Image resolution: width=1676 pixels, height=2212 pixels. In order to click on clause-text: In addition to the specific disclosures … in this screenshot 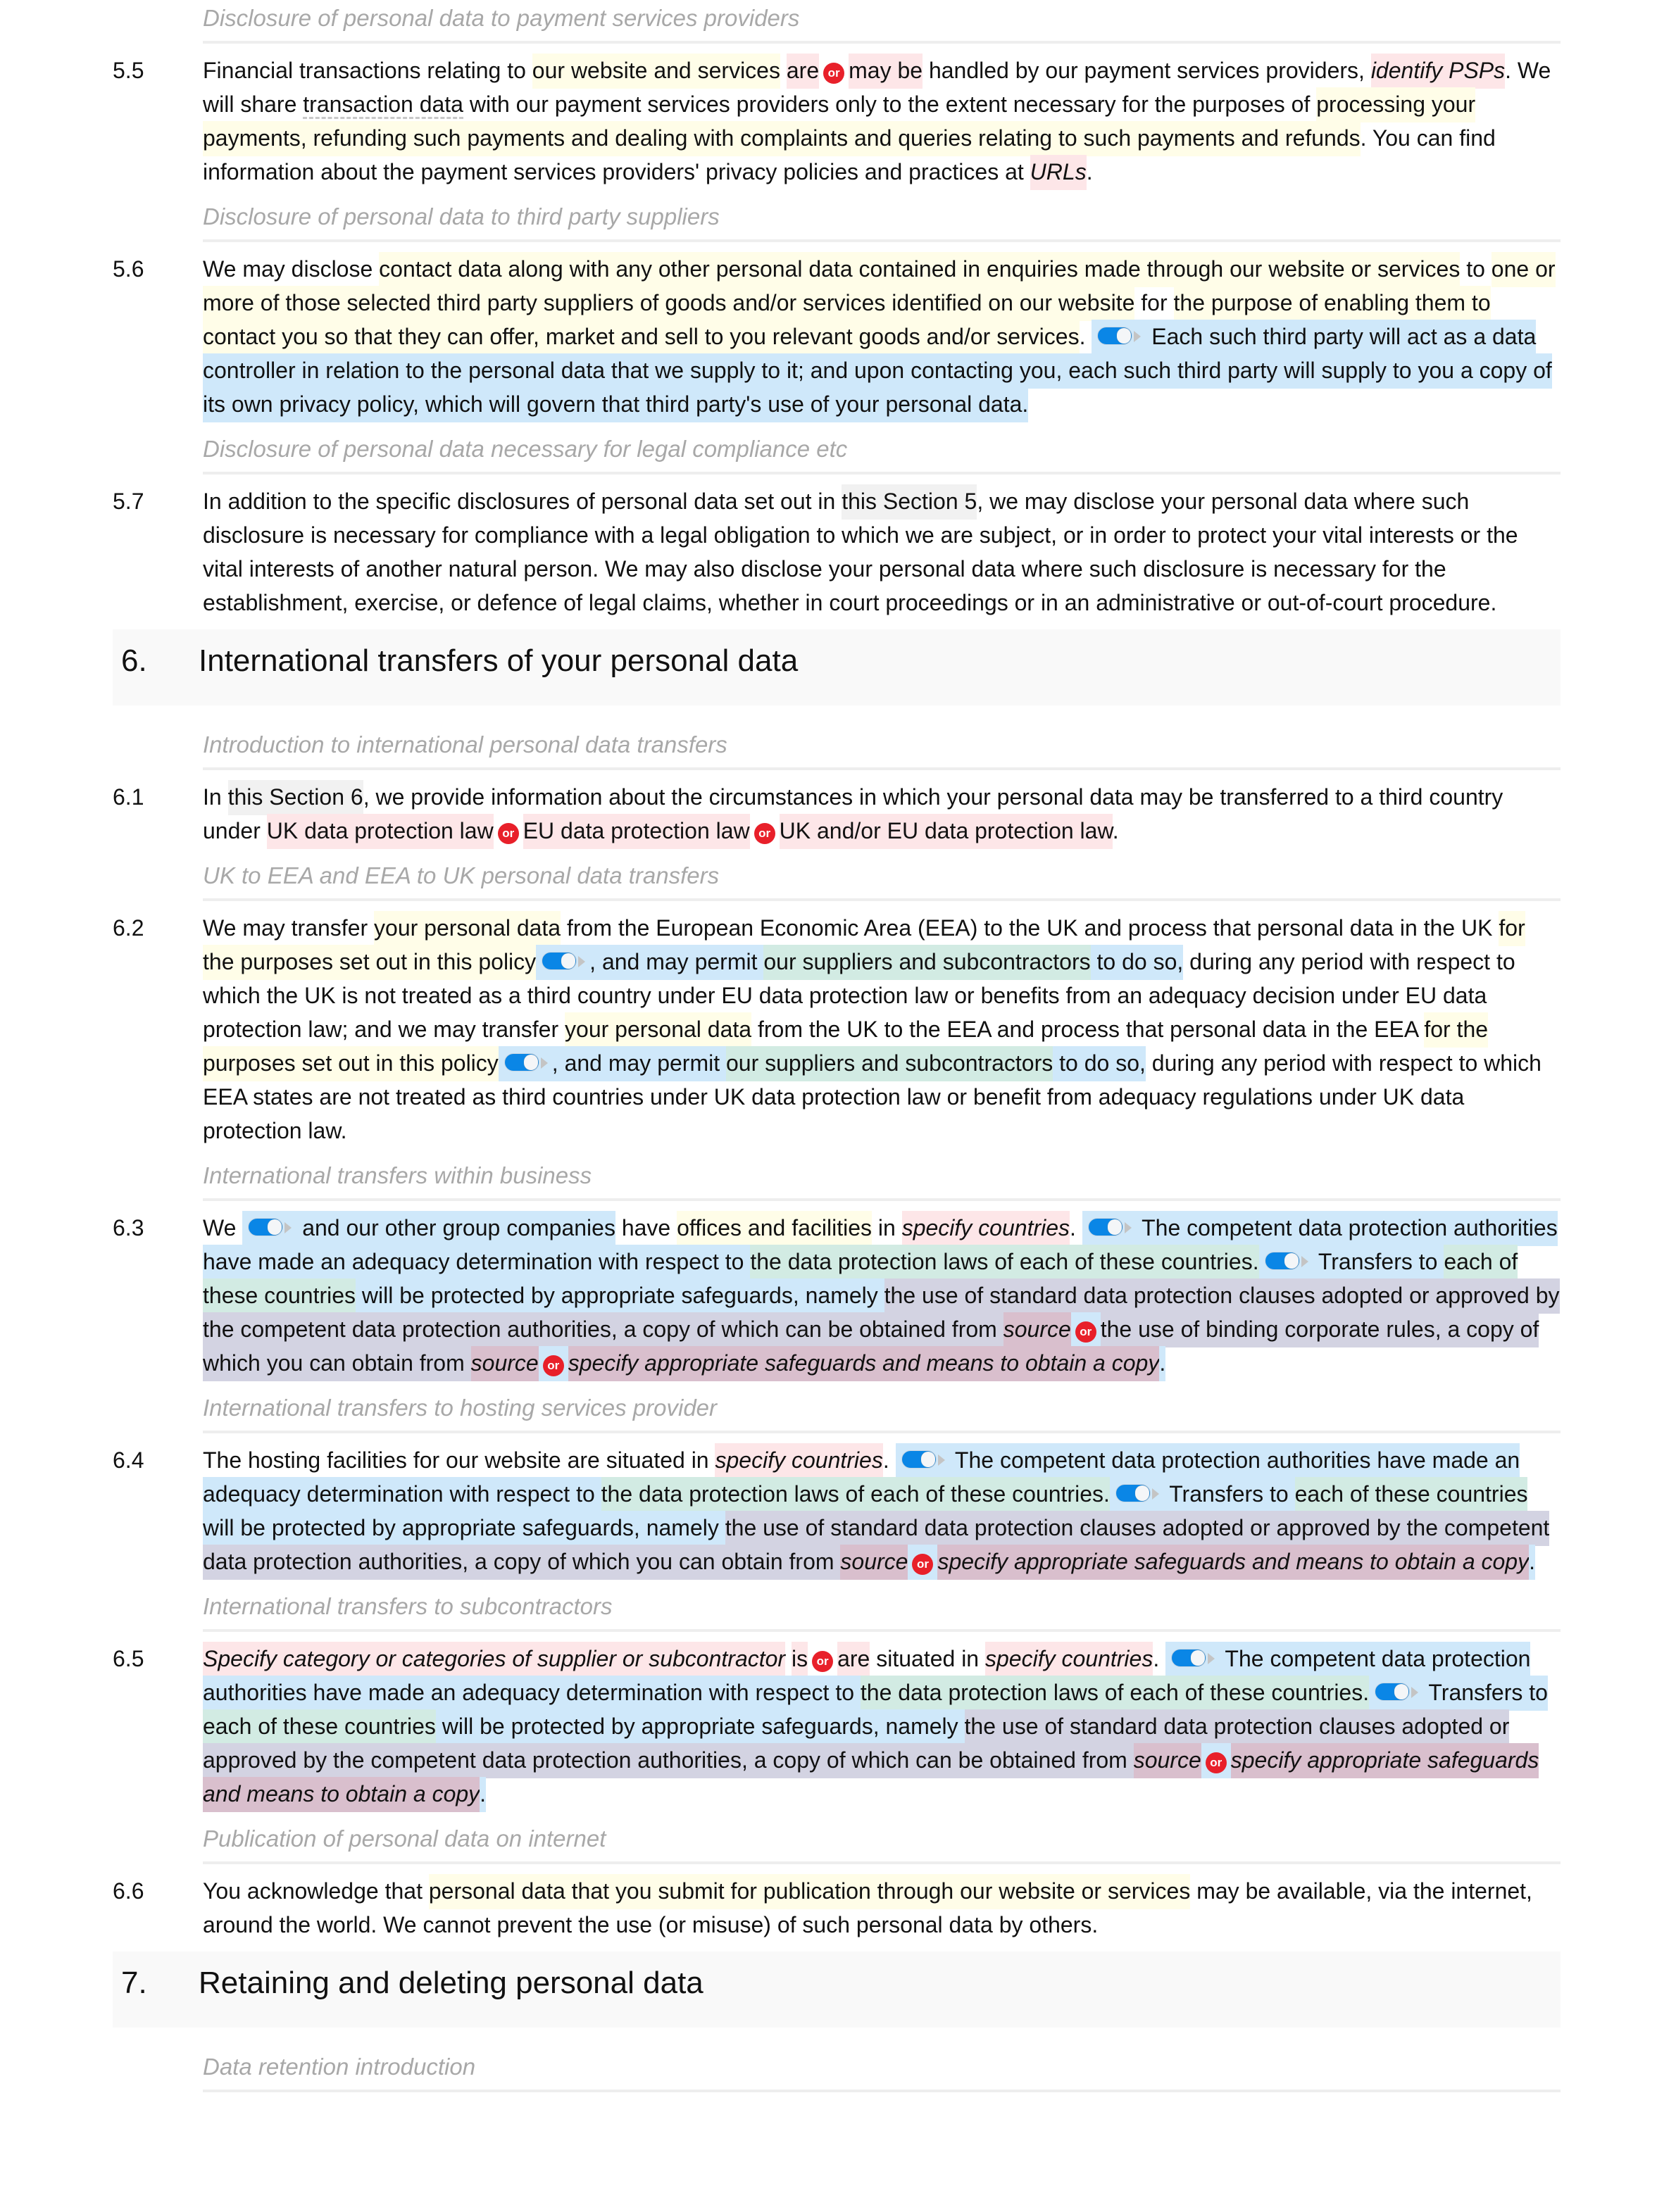, I will do `click(882, 552)`.